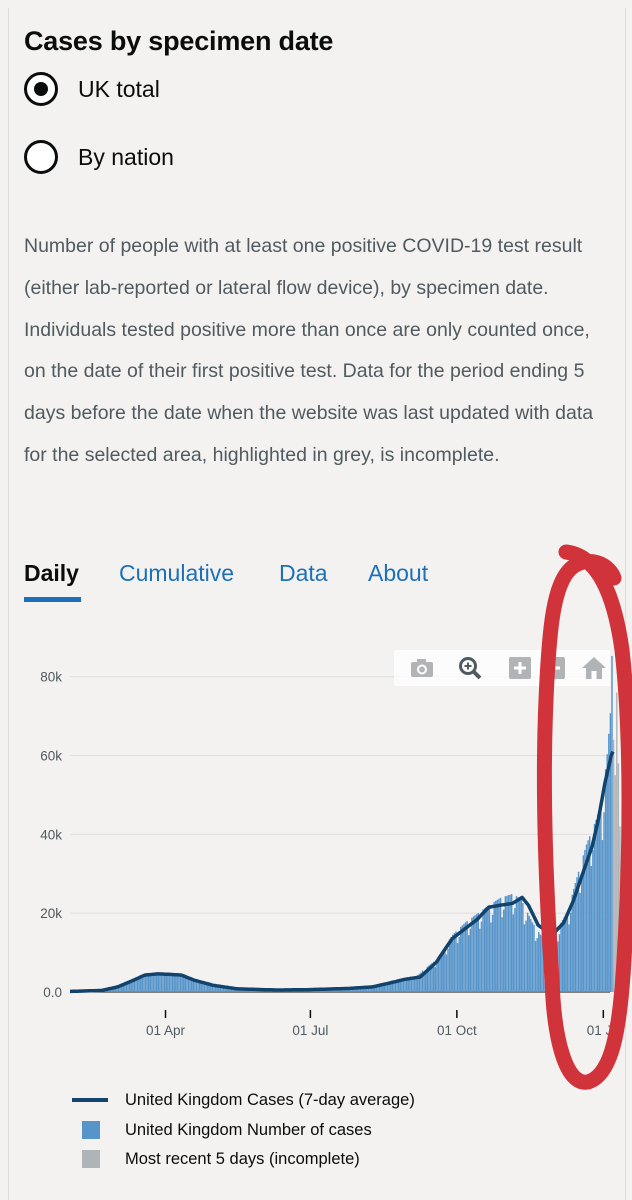 Image resolution: width=632 pixels, height=1200 pixels. Describe the element at coordinates (457, 1030) in the screenshot. I see `x-tick-label: 01 Oct` at that location.